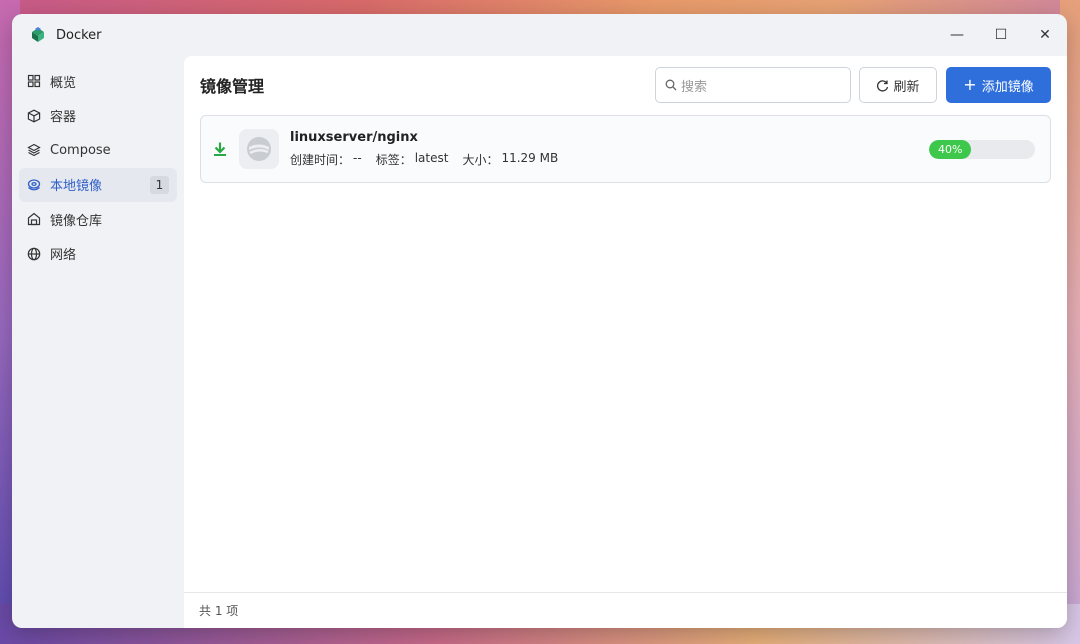 Image resolution: width=1080 pixels, height=644 pixels. I want to click on add-image-button: + 添加镜像, so click(998, 85).